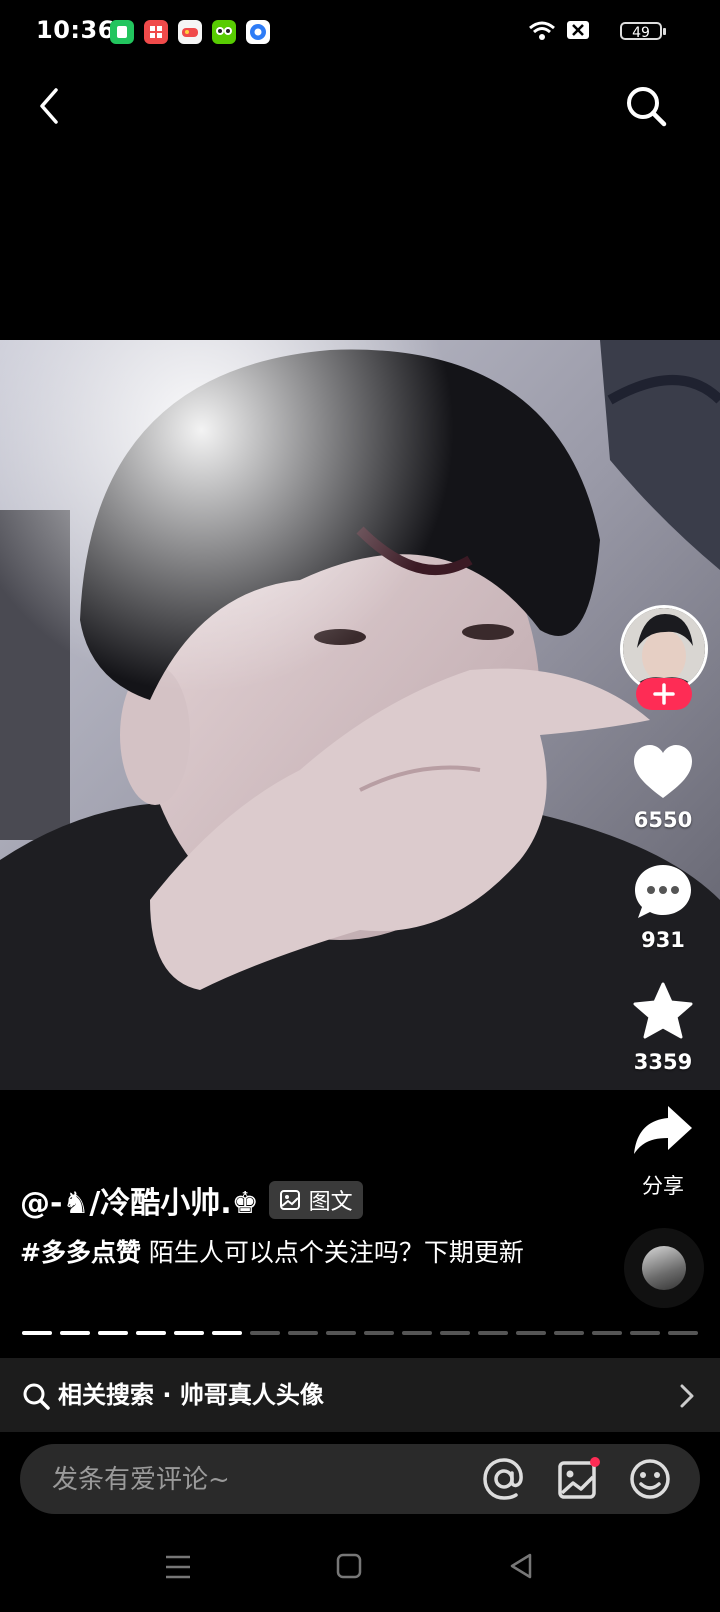  I want to click on caption-text: 陌生人可以点个关注吗？下期更新, so click(332, 1252).